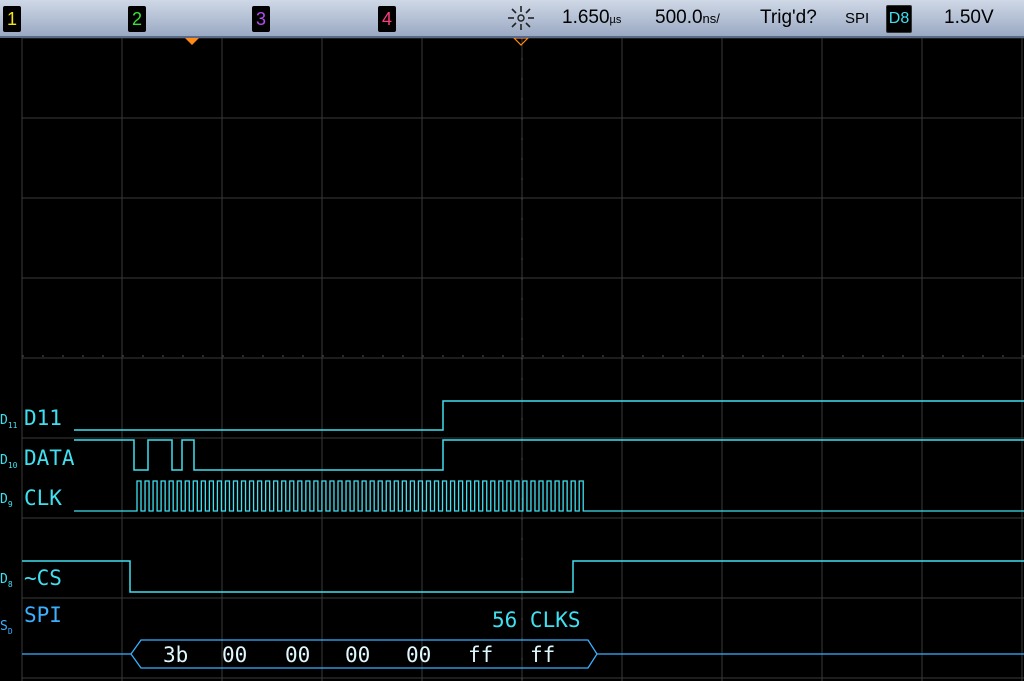 The image size is (1024, 681). I want to click on delay-readout: 1.650µs, so click(591, 18).